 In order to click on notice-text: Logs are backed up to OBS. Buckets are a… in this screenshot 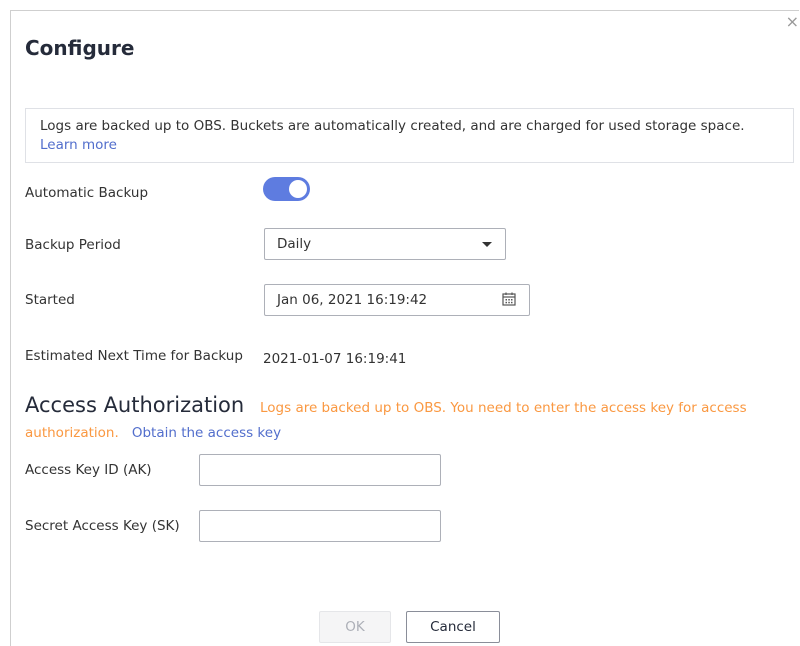, I will do `click(392, 126)`.